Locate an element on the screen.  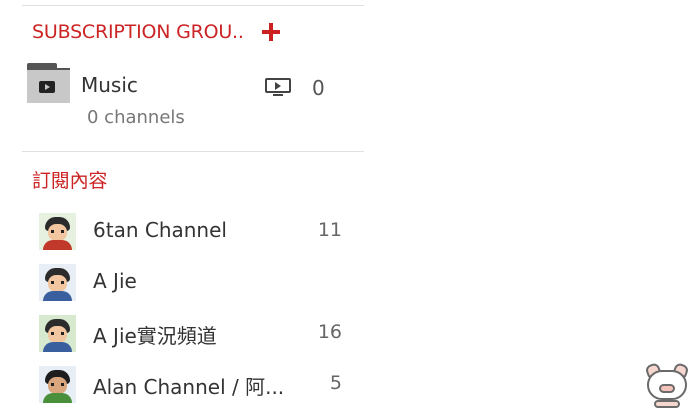
pig-mascot-logo is located at coordinates (667, 385).